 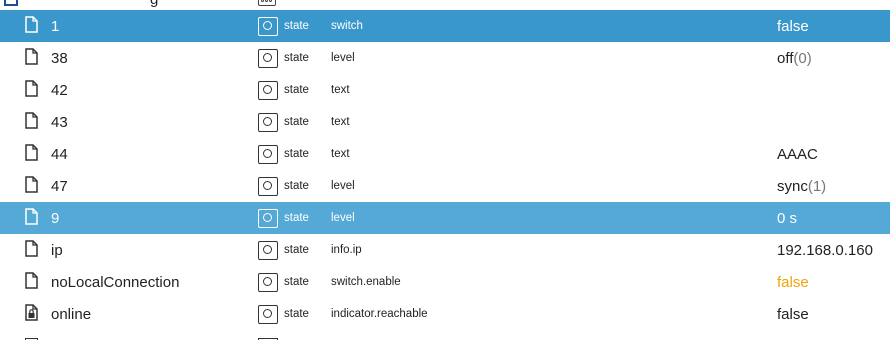 What do you see at coordinates (55, 26) in the screenshot?
I see `object-name: 1` at bounding box center [55, 26].